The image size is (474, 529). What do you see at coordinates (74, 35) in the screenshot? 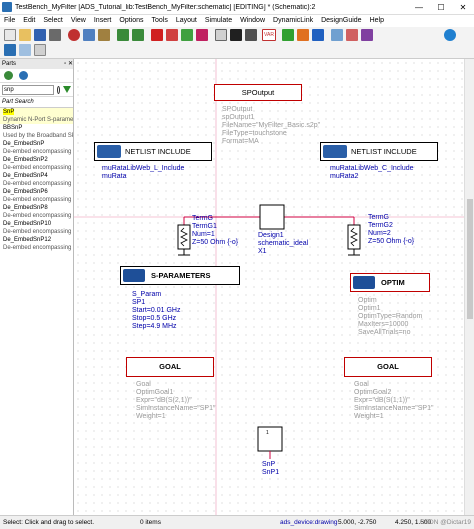
I see `cut-icon` at bounding box center [74, 35].